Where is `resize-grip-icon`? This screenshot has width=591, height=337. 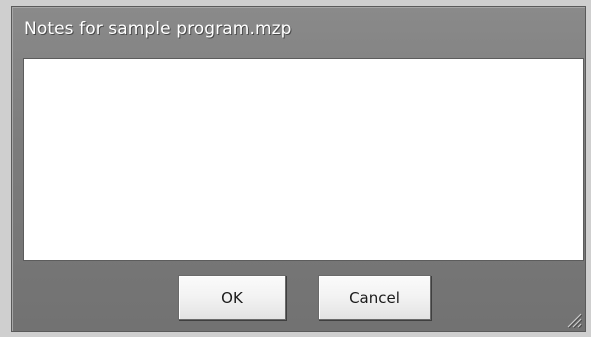 resize-grip-icon is located at coordinates (573, 319).